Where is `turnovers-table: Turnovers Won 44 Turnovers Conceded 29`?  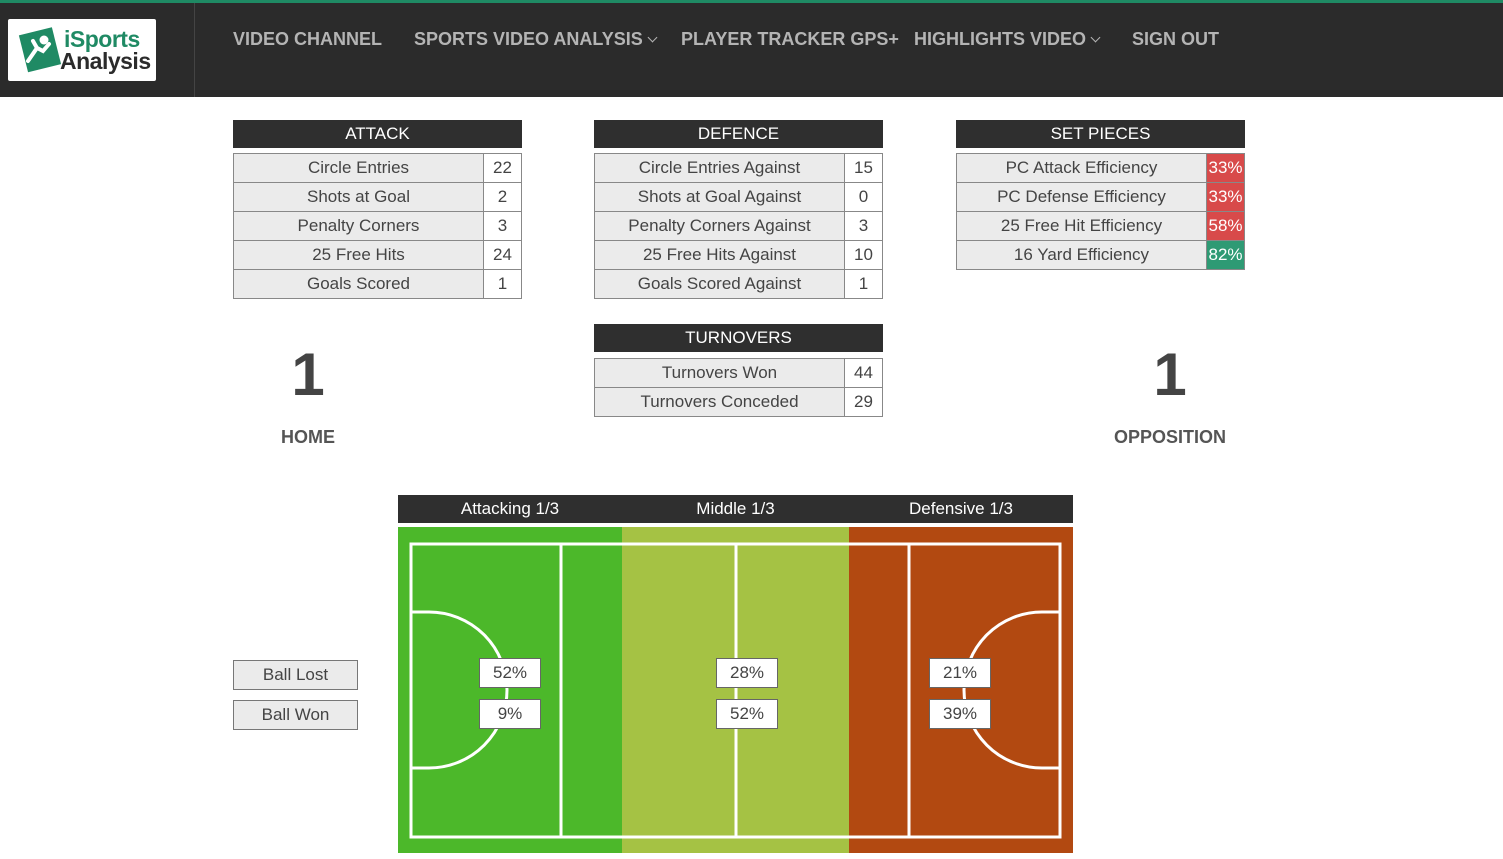
turnovers-table: Turnovers Won 44 Turnovers Conceded 29 is located at coordinates (738, 387).